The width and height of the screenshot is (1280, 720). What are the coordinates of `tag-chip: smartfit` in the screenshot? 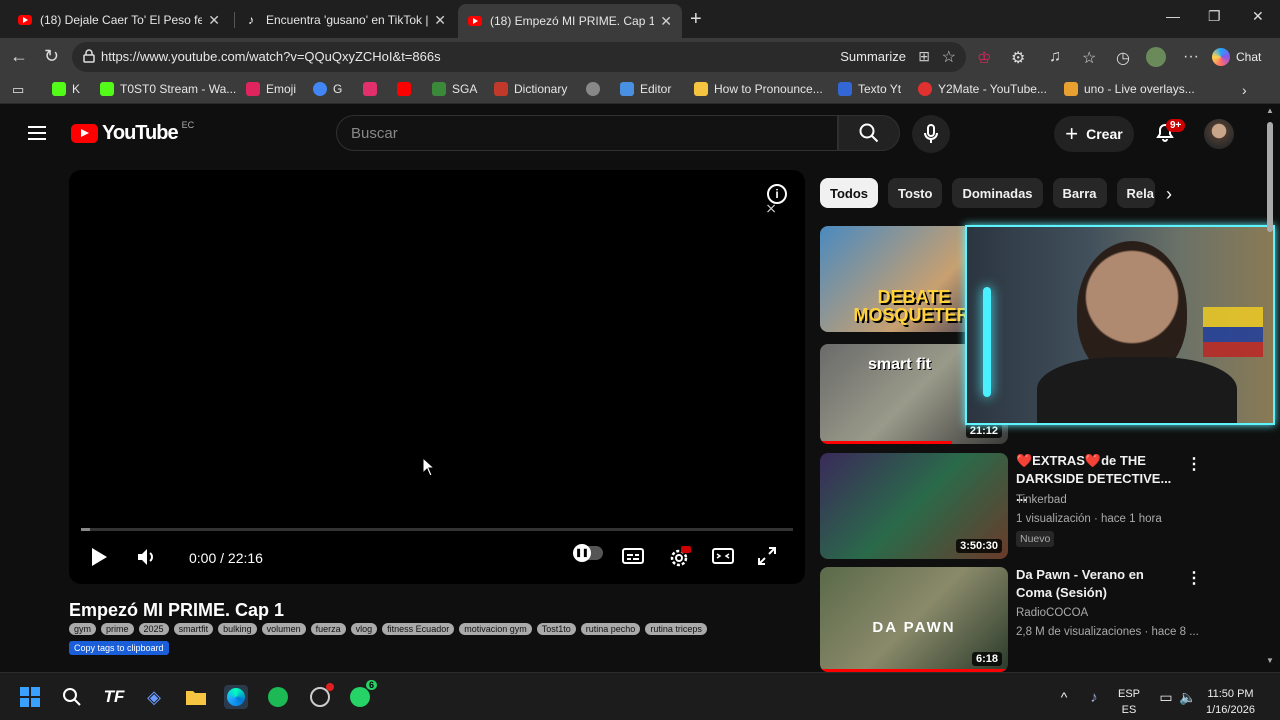 It's located at (193, 629).